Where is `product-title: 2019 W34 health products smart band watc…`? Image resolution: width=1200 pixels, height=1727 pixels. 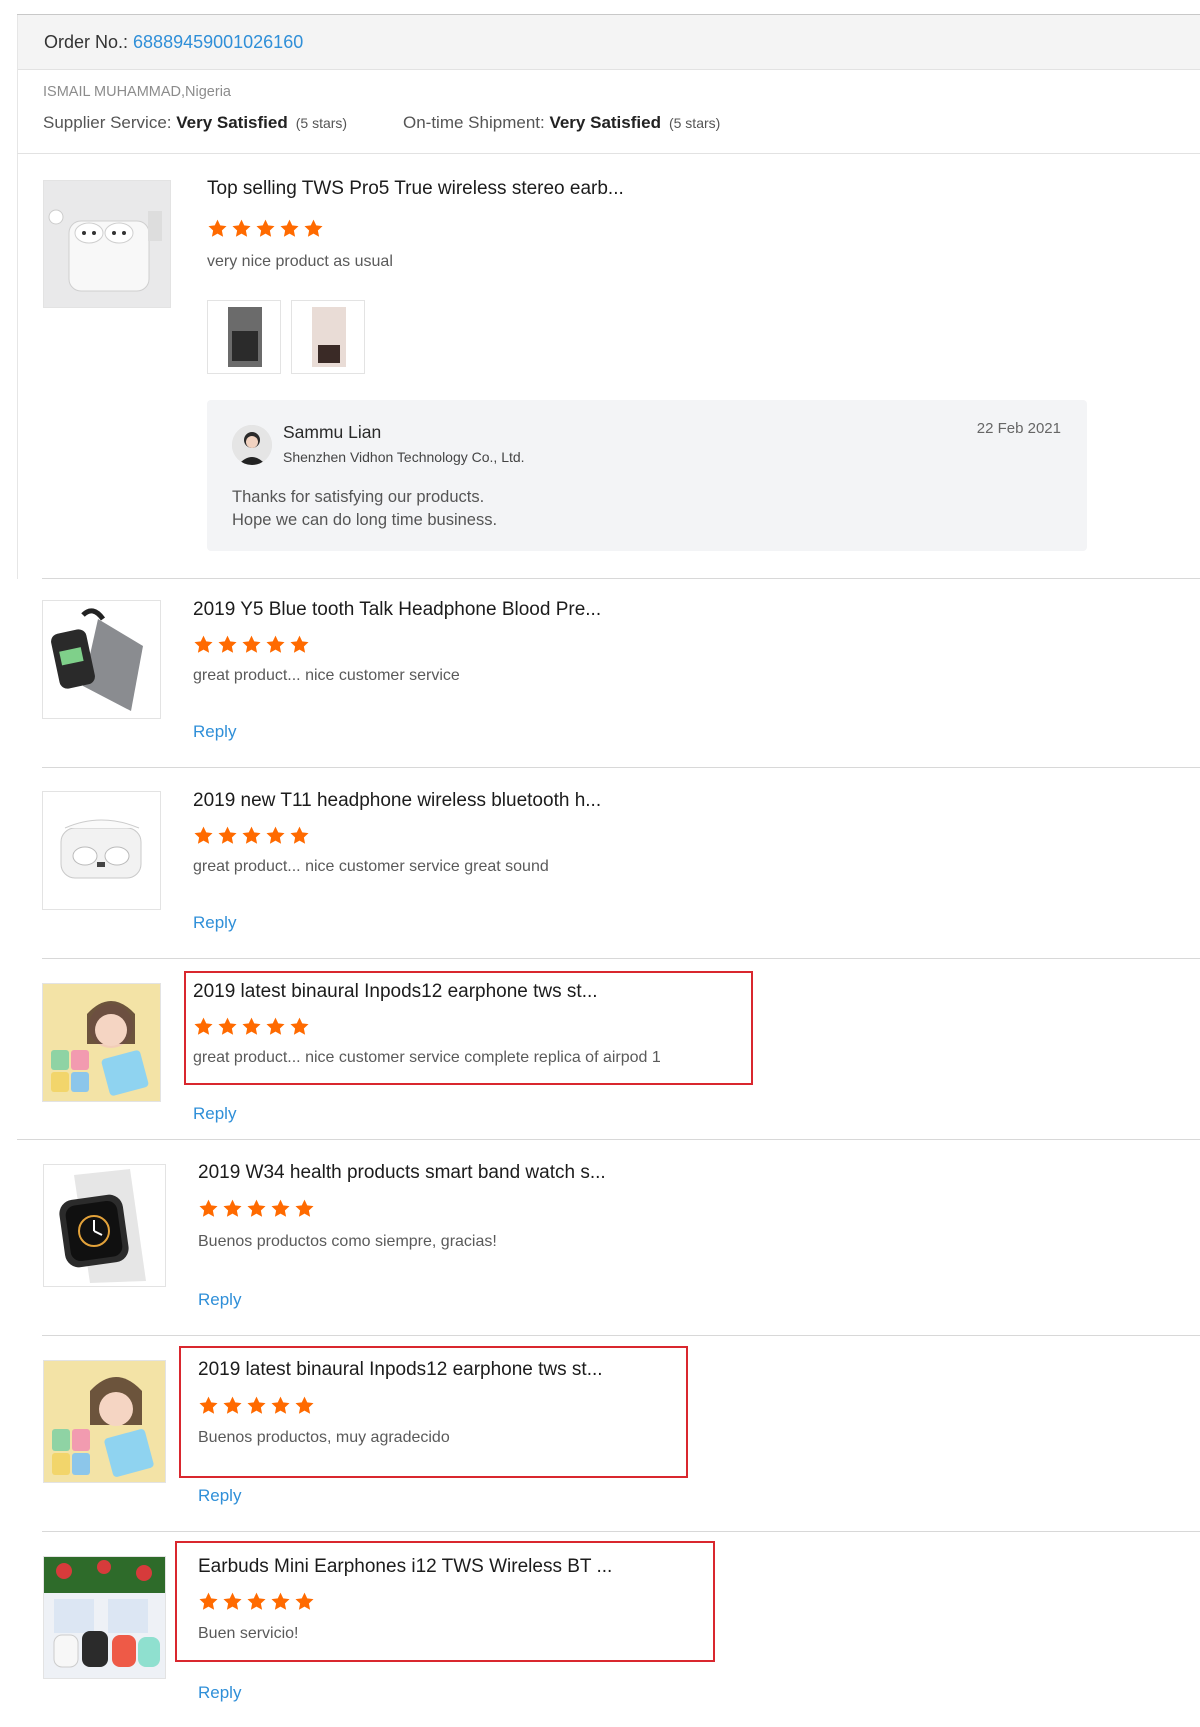 product-title: 2019 W34 health products smart band watc… is located at coordinates (402, 1173).